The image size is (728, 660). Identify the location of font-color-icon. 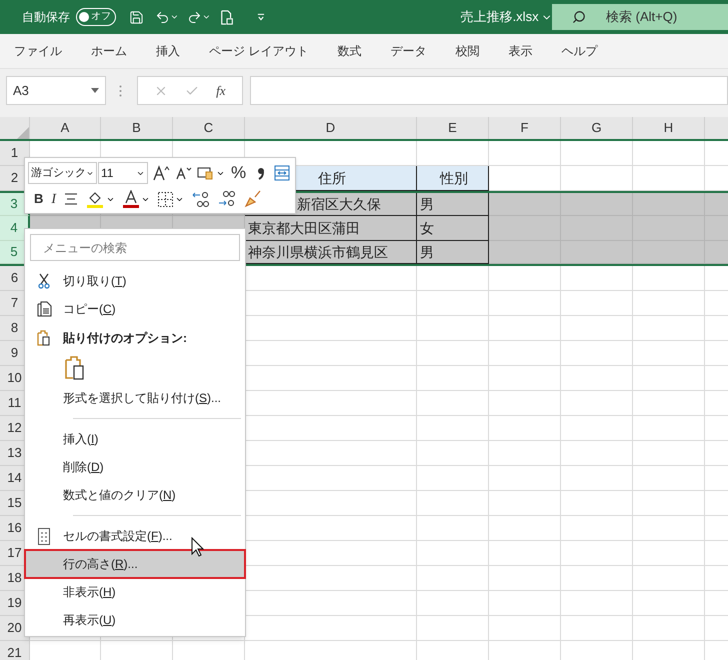
(131, 199).